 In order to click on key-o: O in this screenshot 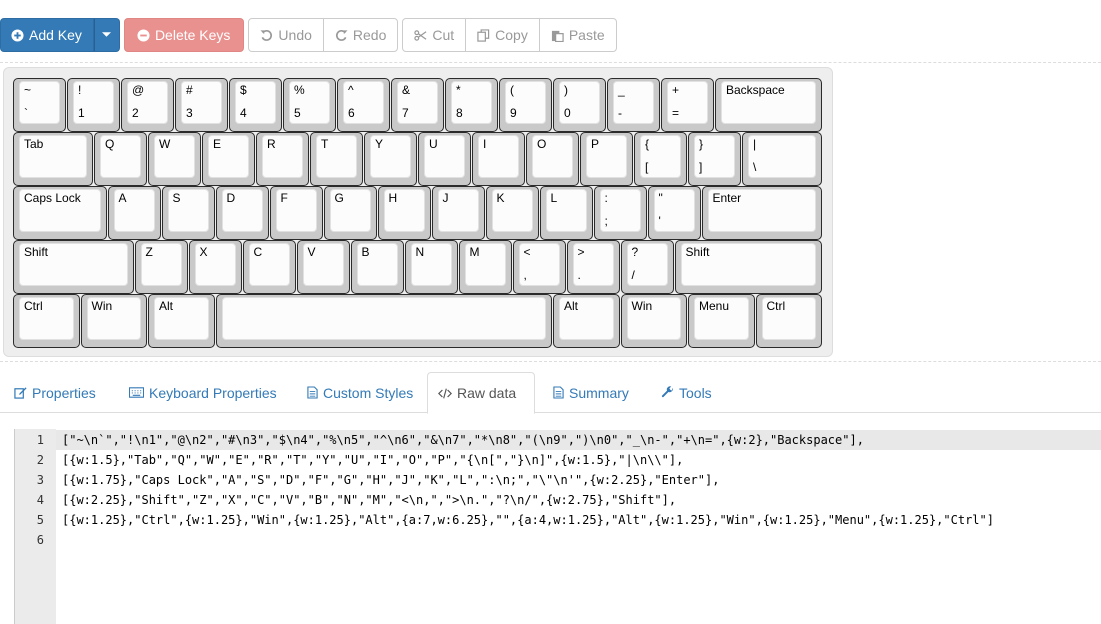, I will do `click(552, 159)`.